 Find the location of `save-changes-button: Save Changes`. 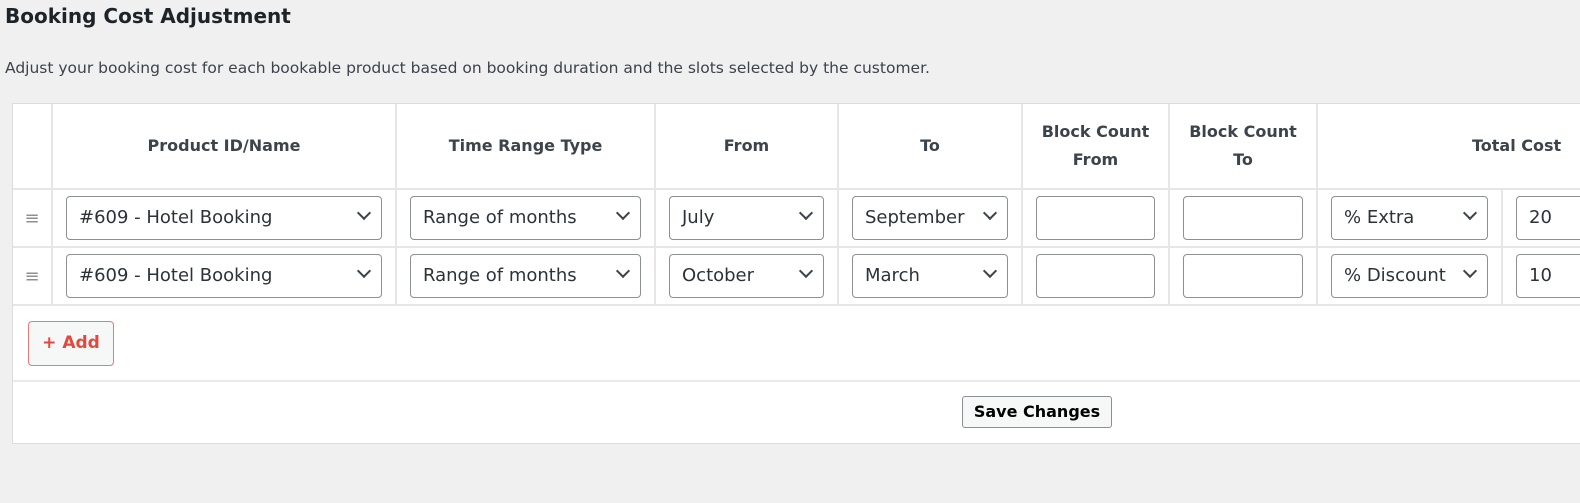

save-changes-button: Save Changes is located at coordinates (1037, 412).